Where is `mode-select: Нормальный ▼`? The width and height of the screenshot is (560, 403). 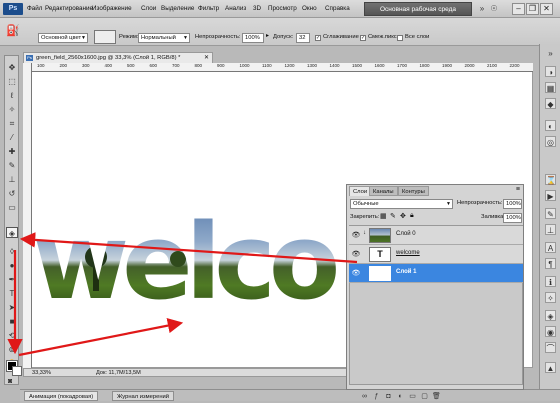 mode-select: Нормальный ▼ is located at coordinates (164, 38).